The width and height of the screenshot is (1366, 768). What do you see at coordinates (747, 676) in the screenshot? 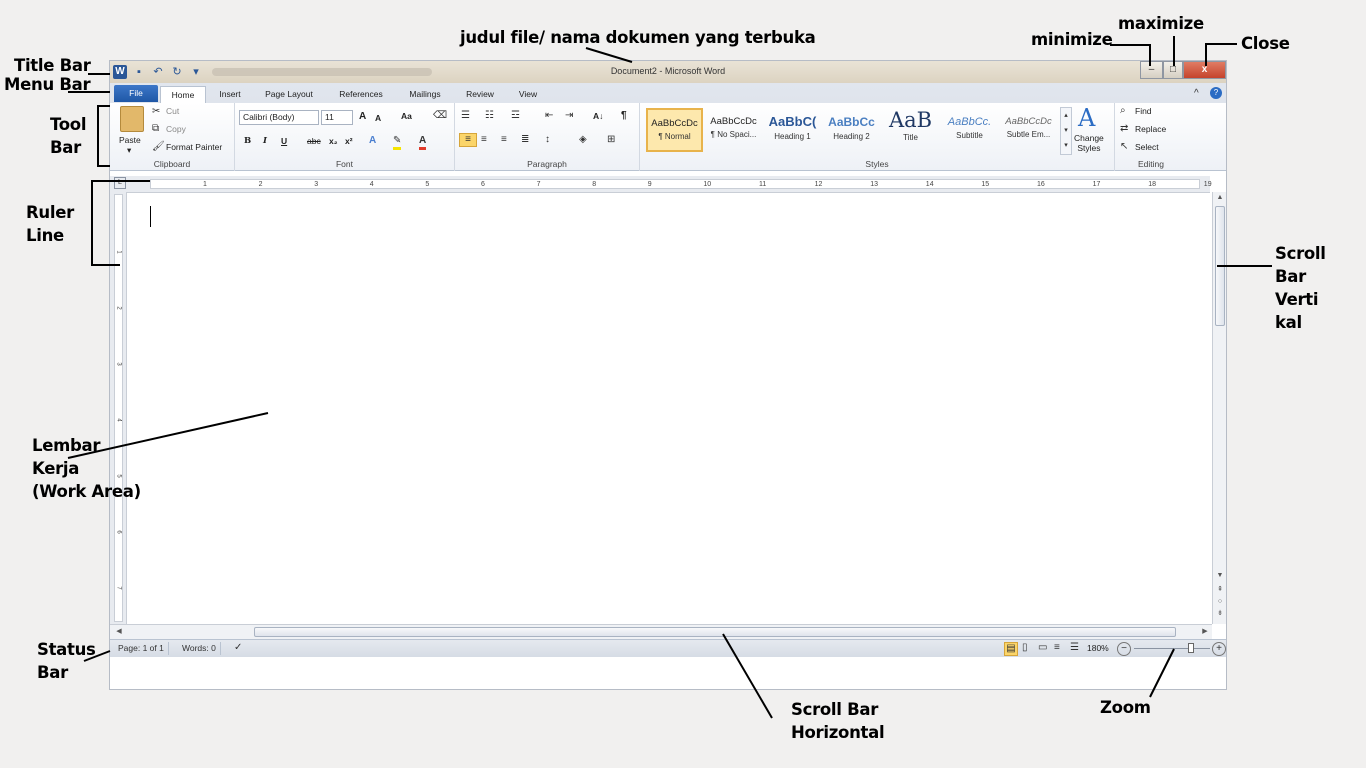
I see `scroll-horizontal-leader` at bounding box center [747, 676].